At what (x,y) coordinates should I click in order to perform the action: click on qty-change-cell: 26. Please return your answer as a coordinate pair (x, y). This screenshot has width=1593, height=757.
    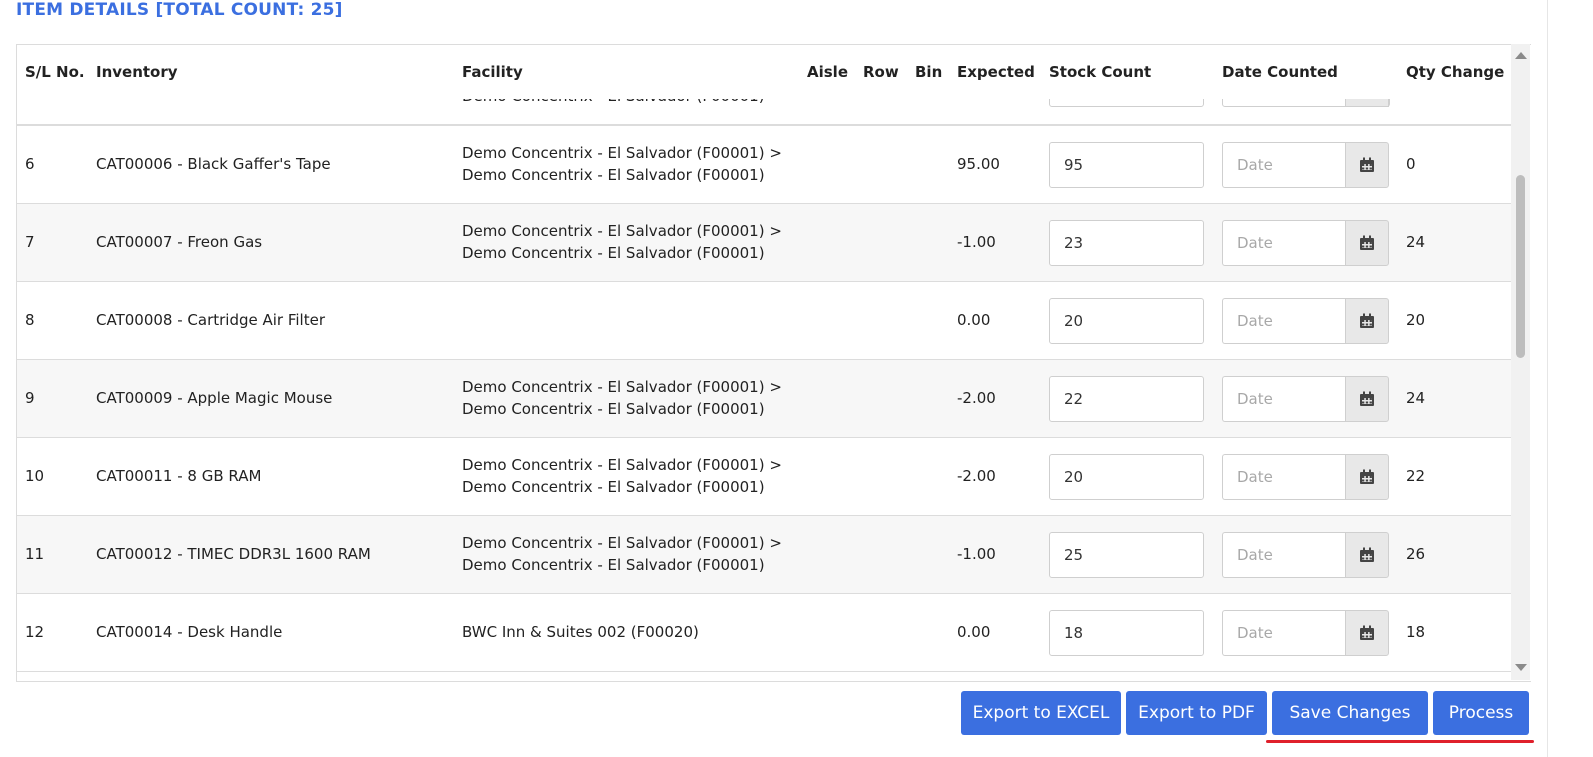
    Looking at the image, I should click on (1416, 554).